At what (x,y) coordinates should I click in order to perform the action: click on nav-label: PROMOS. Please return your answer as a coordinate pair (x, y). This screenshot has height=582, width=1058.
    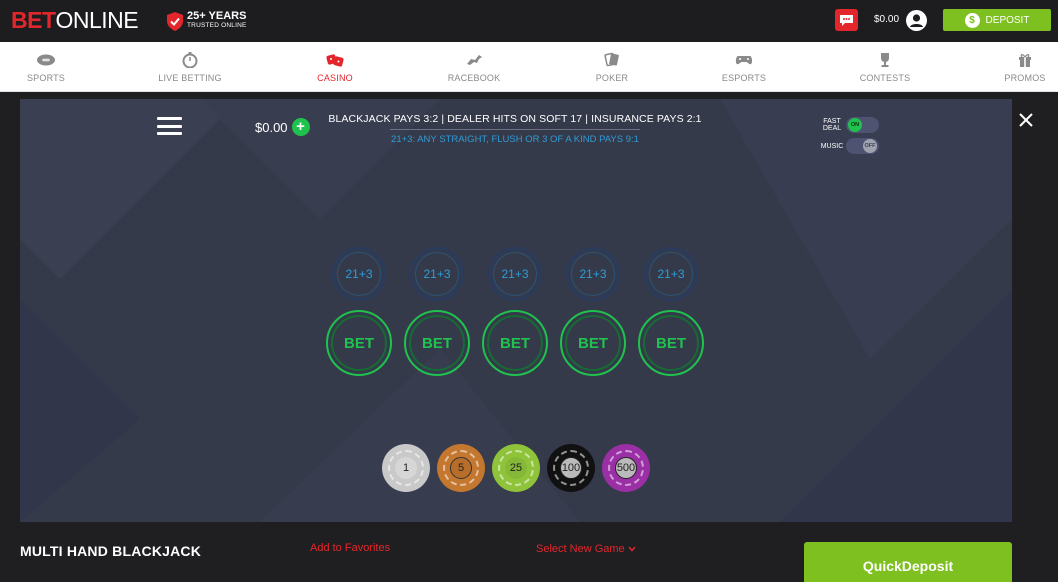
    Looking at the image, I should click on (1025, 77).